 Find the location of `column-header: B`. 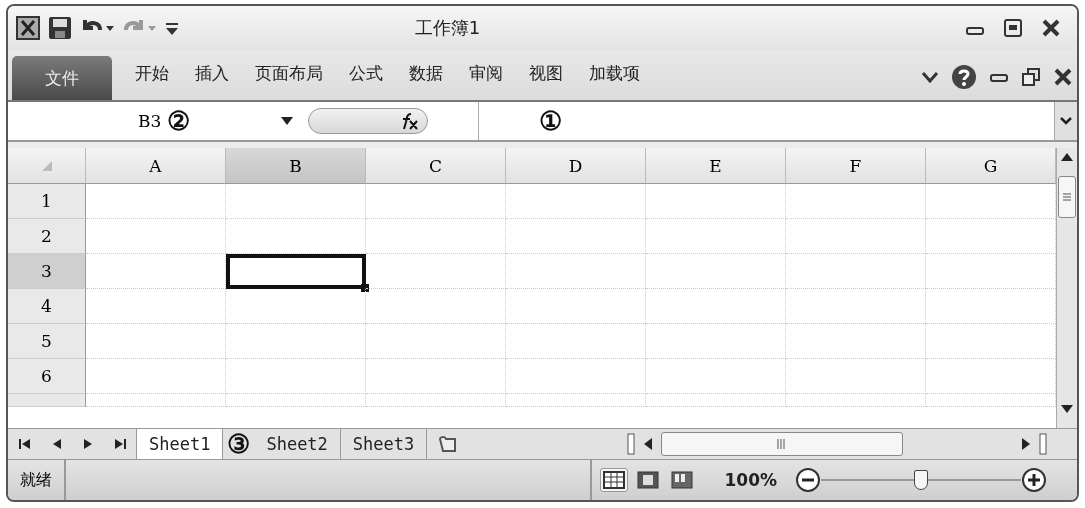

column-header: B is located at coordinates (296, 166).